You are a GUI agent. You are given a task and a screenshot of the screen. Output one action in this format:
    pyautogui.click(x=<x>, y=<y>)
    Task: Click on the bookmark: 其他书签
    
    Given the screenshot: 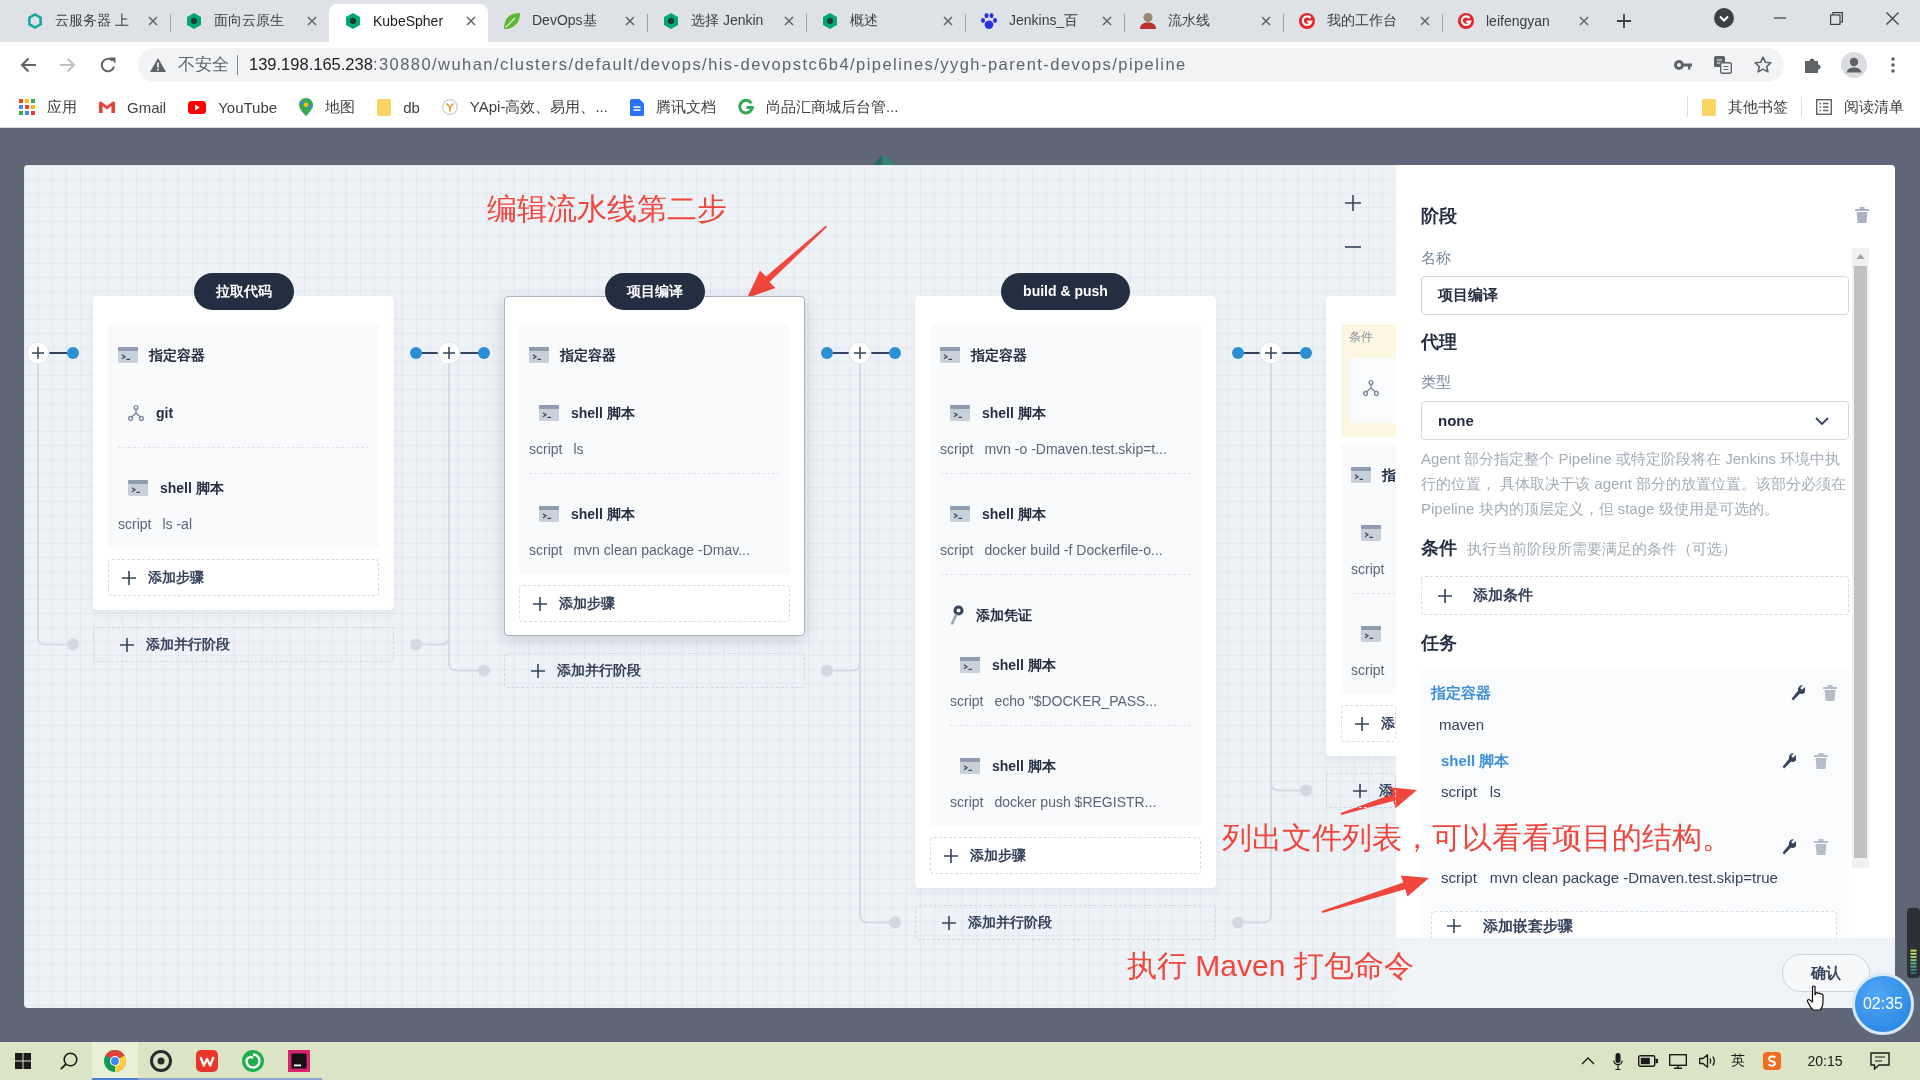 What is the action you would take?
    pyautogui.click(x=1745, y=107)
    